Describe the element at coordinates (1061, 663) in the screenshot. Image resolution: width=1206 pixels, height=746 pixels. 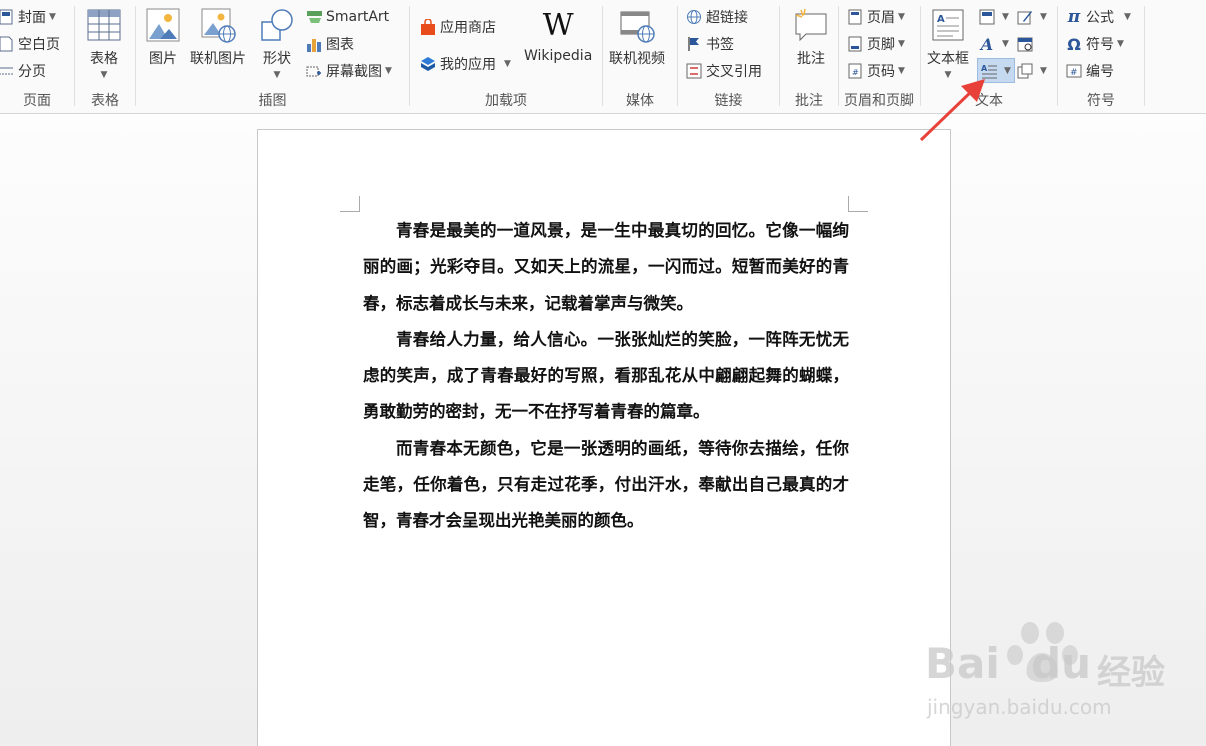
I see `watermark-brand-suffix: du` at that location.